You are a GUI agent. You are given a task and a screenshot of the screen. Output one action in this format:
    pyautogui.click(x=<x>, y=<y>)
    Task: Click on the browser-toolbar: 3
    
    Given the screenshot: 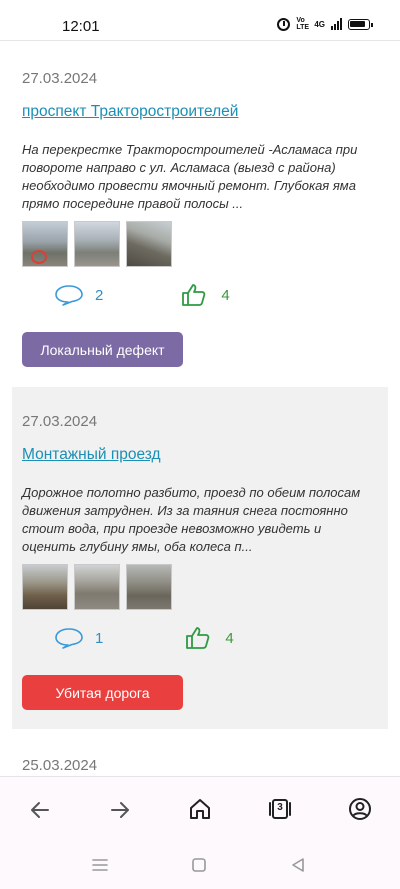 What is the action you would take?
    pyautogui.click(x=200, y=809)
    